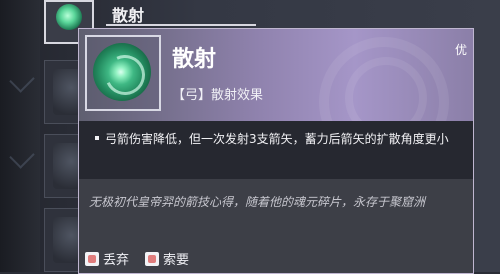  Describe the element at coordinates (176, 260) in the screenshot. I see `request-label: 索要` at that location.